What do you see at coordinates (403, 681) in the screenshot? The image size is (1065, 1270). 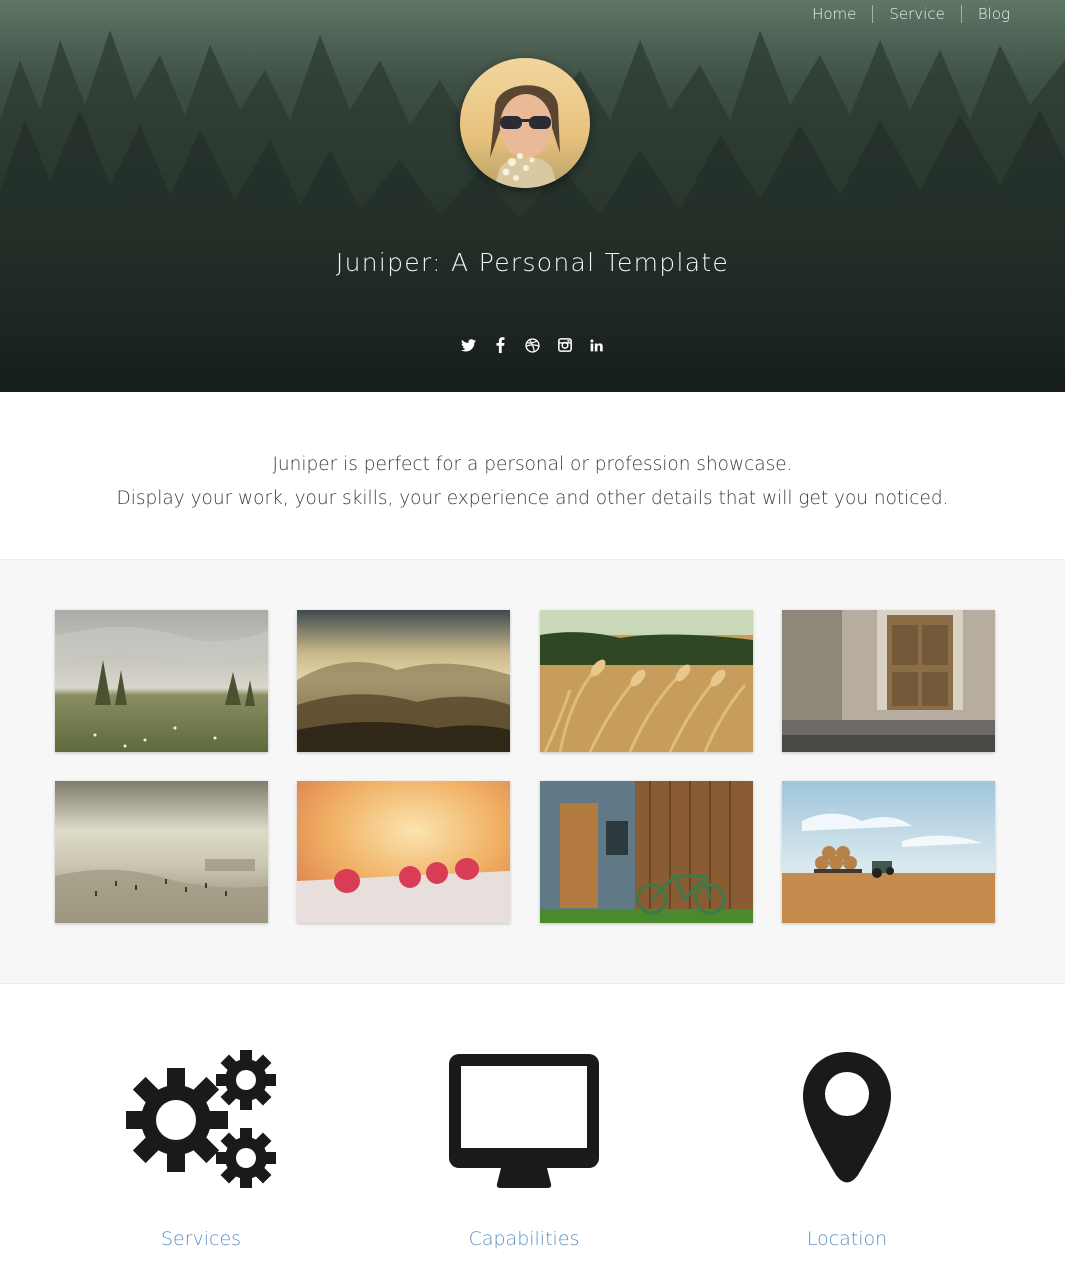 I see `gallery-thumb-misty-hills` at bounding box center [403, 681].